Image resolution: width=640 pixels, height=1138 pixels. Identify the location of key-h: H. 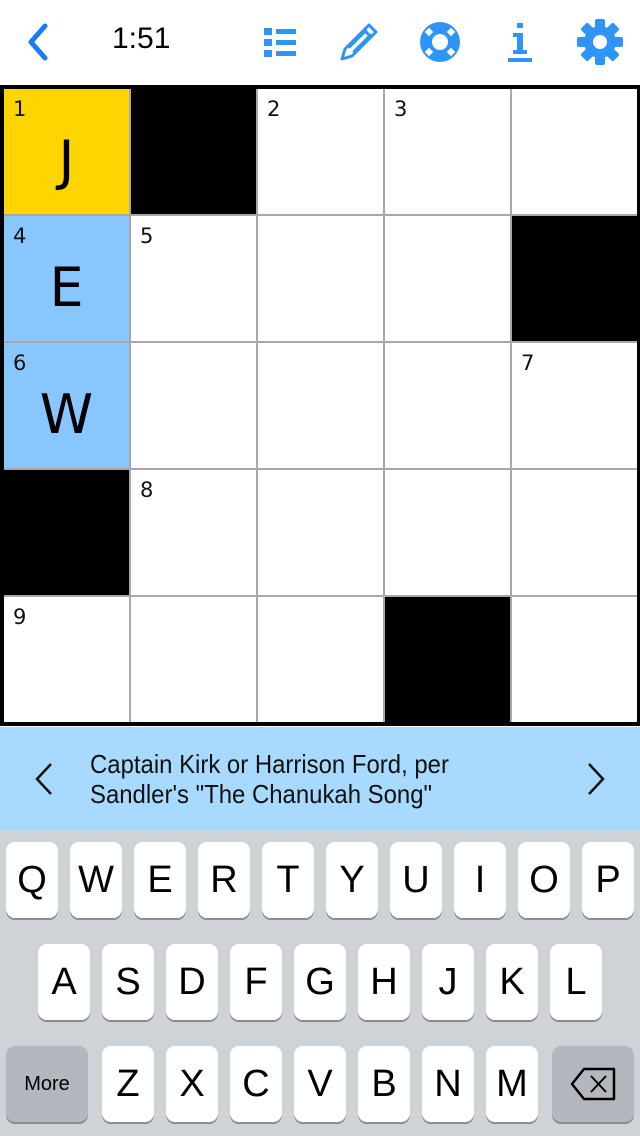
(384, 982).